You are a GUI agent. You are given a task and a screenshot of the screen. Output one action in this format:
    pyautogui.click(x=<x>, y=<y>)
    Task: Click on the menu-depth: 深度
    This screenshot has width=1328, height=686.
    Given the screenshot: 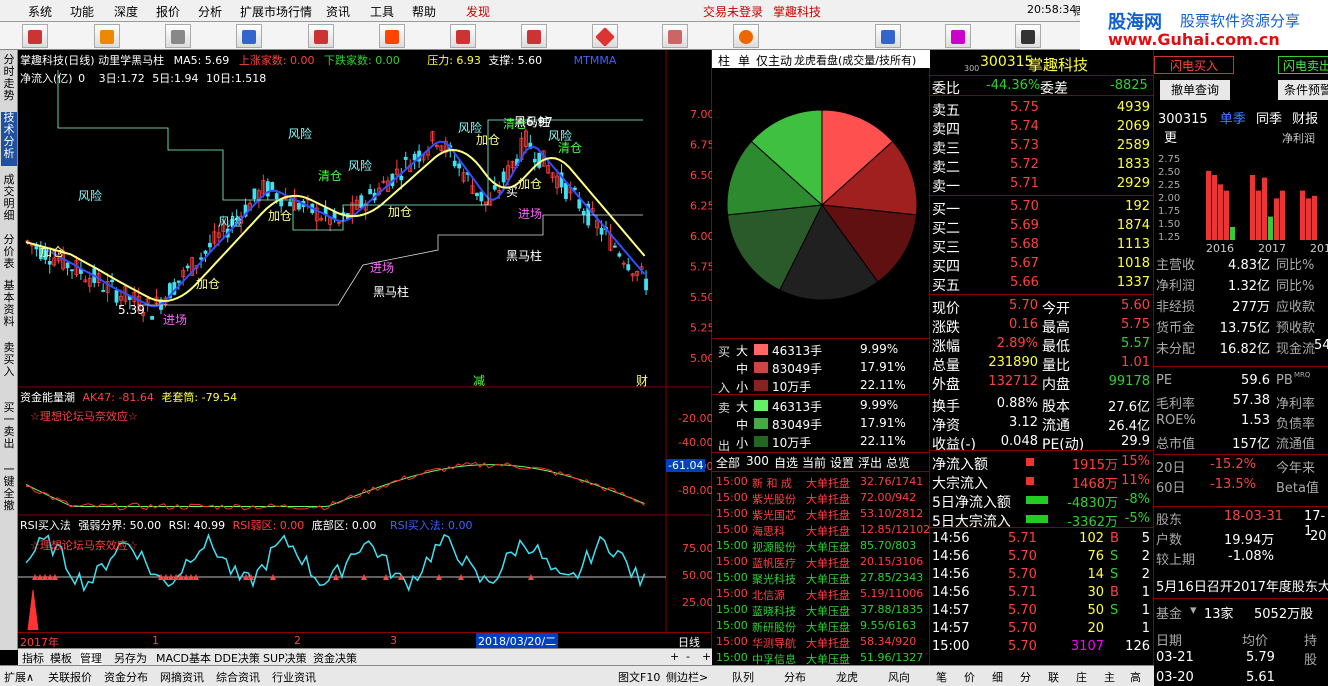 What is the action you would take?
    pyautogui.click(x=126, y=11)
    